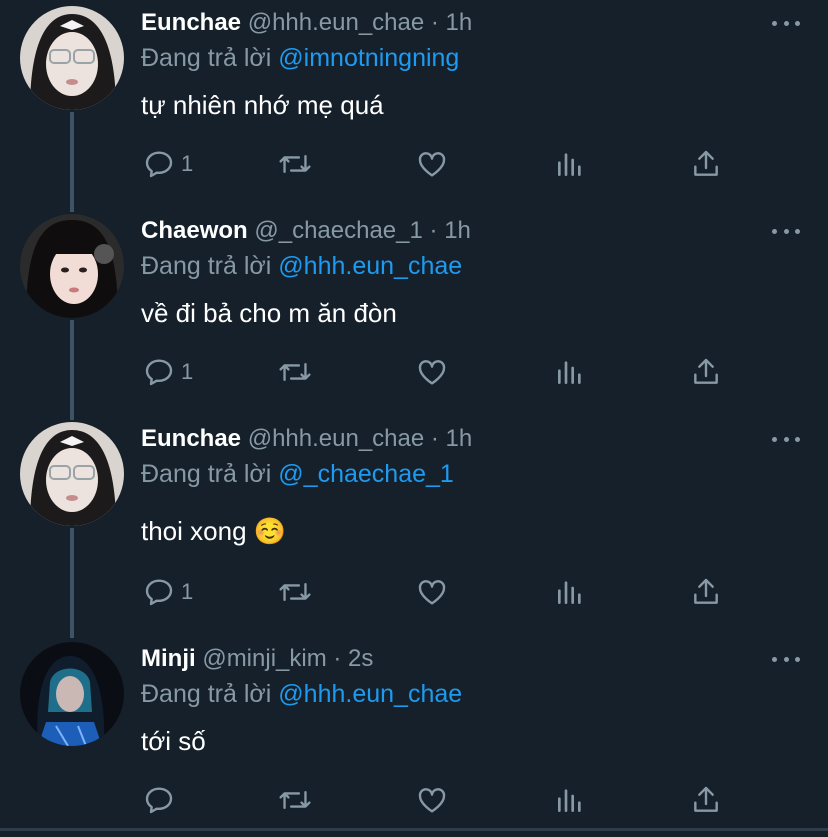 Image resolution: width=828 pixels, height=837 pixels. I want to click on timestamp: · 2s, so click(353, 658).